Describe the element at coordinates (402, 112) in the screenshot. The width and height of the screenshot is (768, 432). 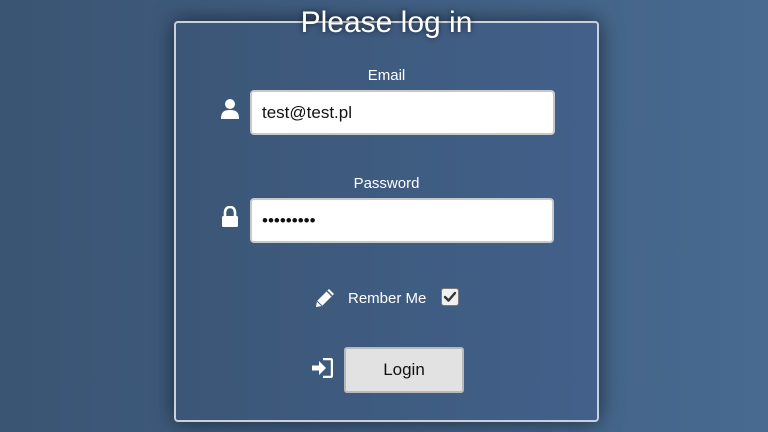
I see `email-input` at that location.